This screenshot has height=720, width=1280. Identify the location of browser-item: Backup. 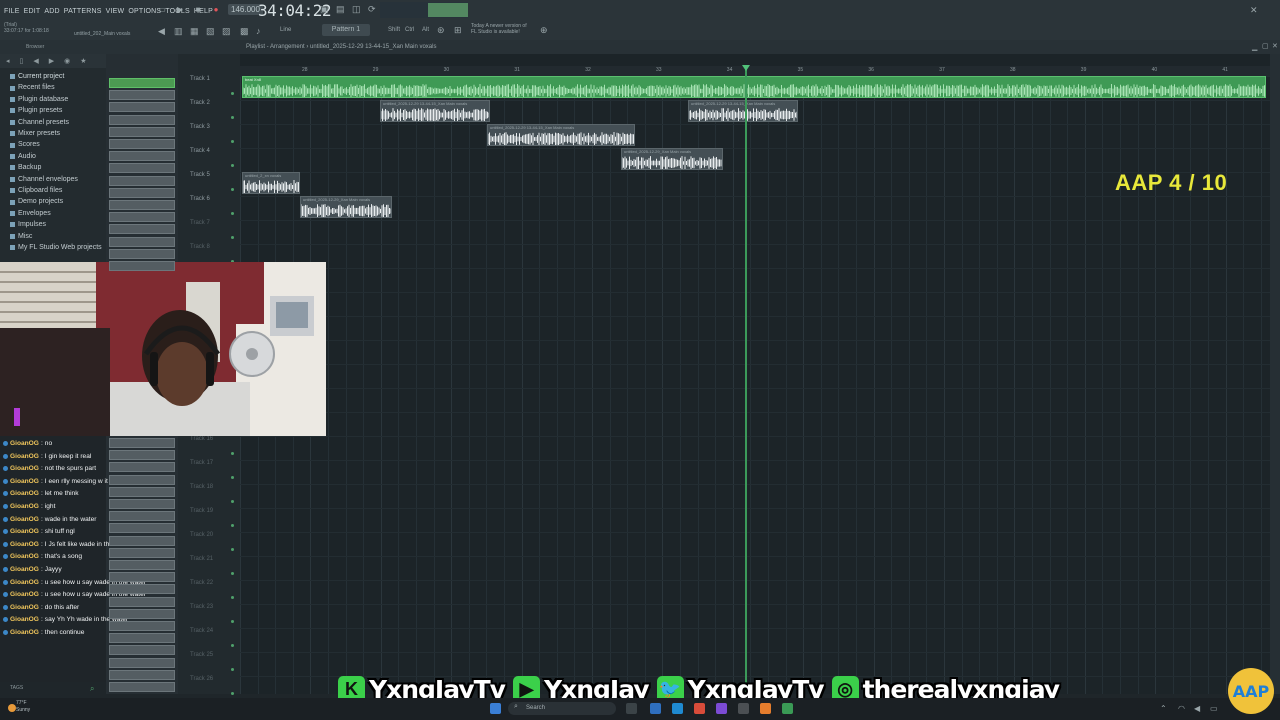
(56, 167).